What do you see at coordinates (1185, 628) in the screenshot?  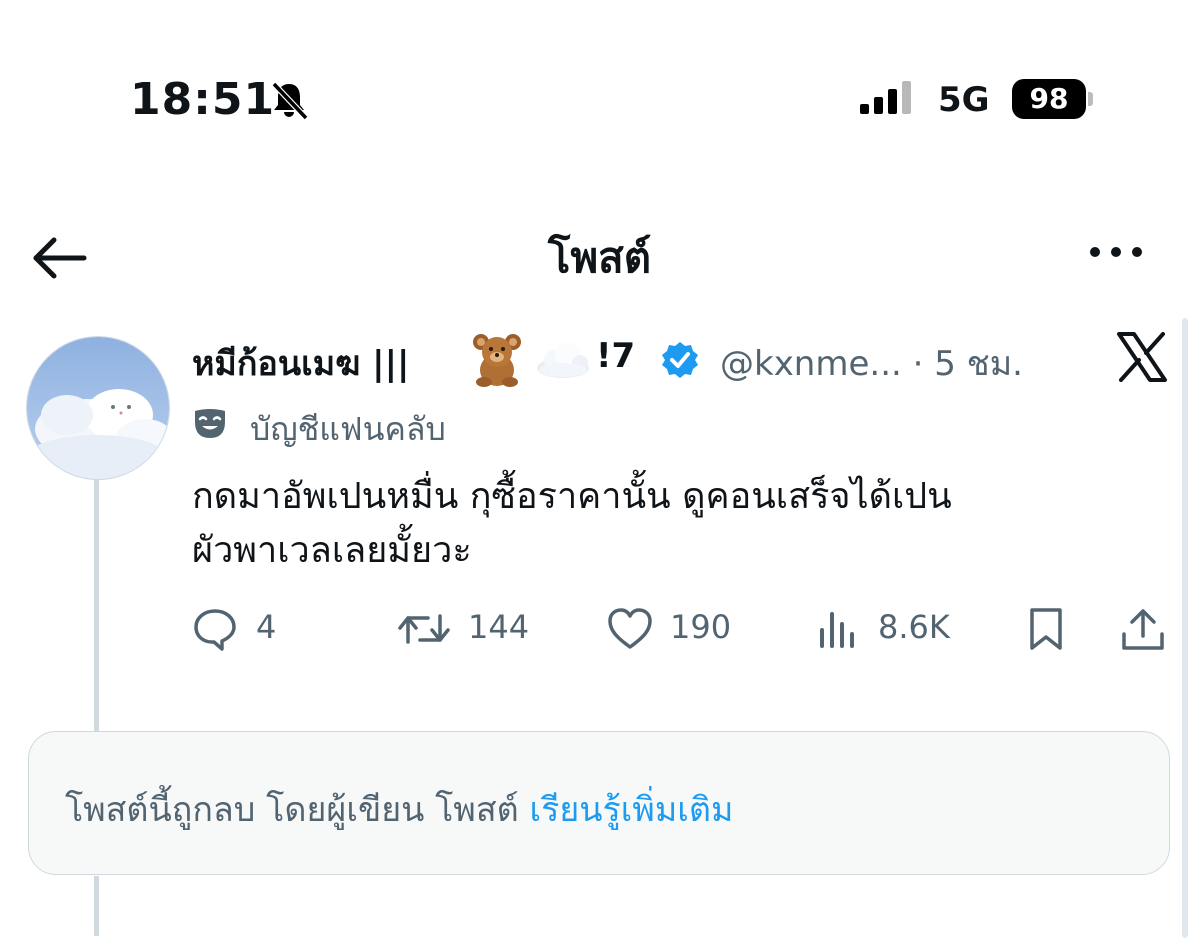 I see `scrollbar` at bounding box center [1185, 628].